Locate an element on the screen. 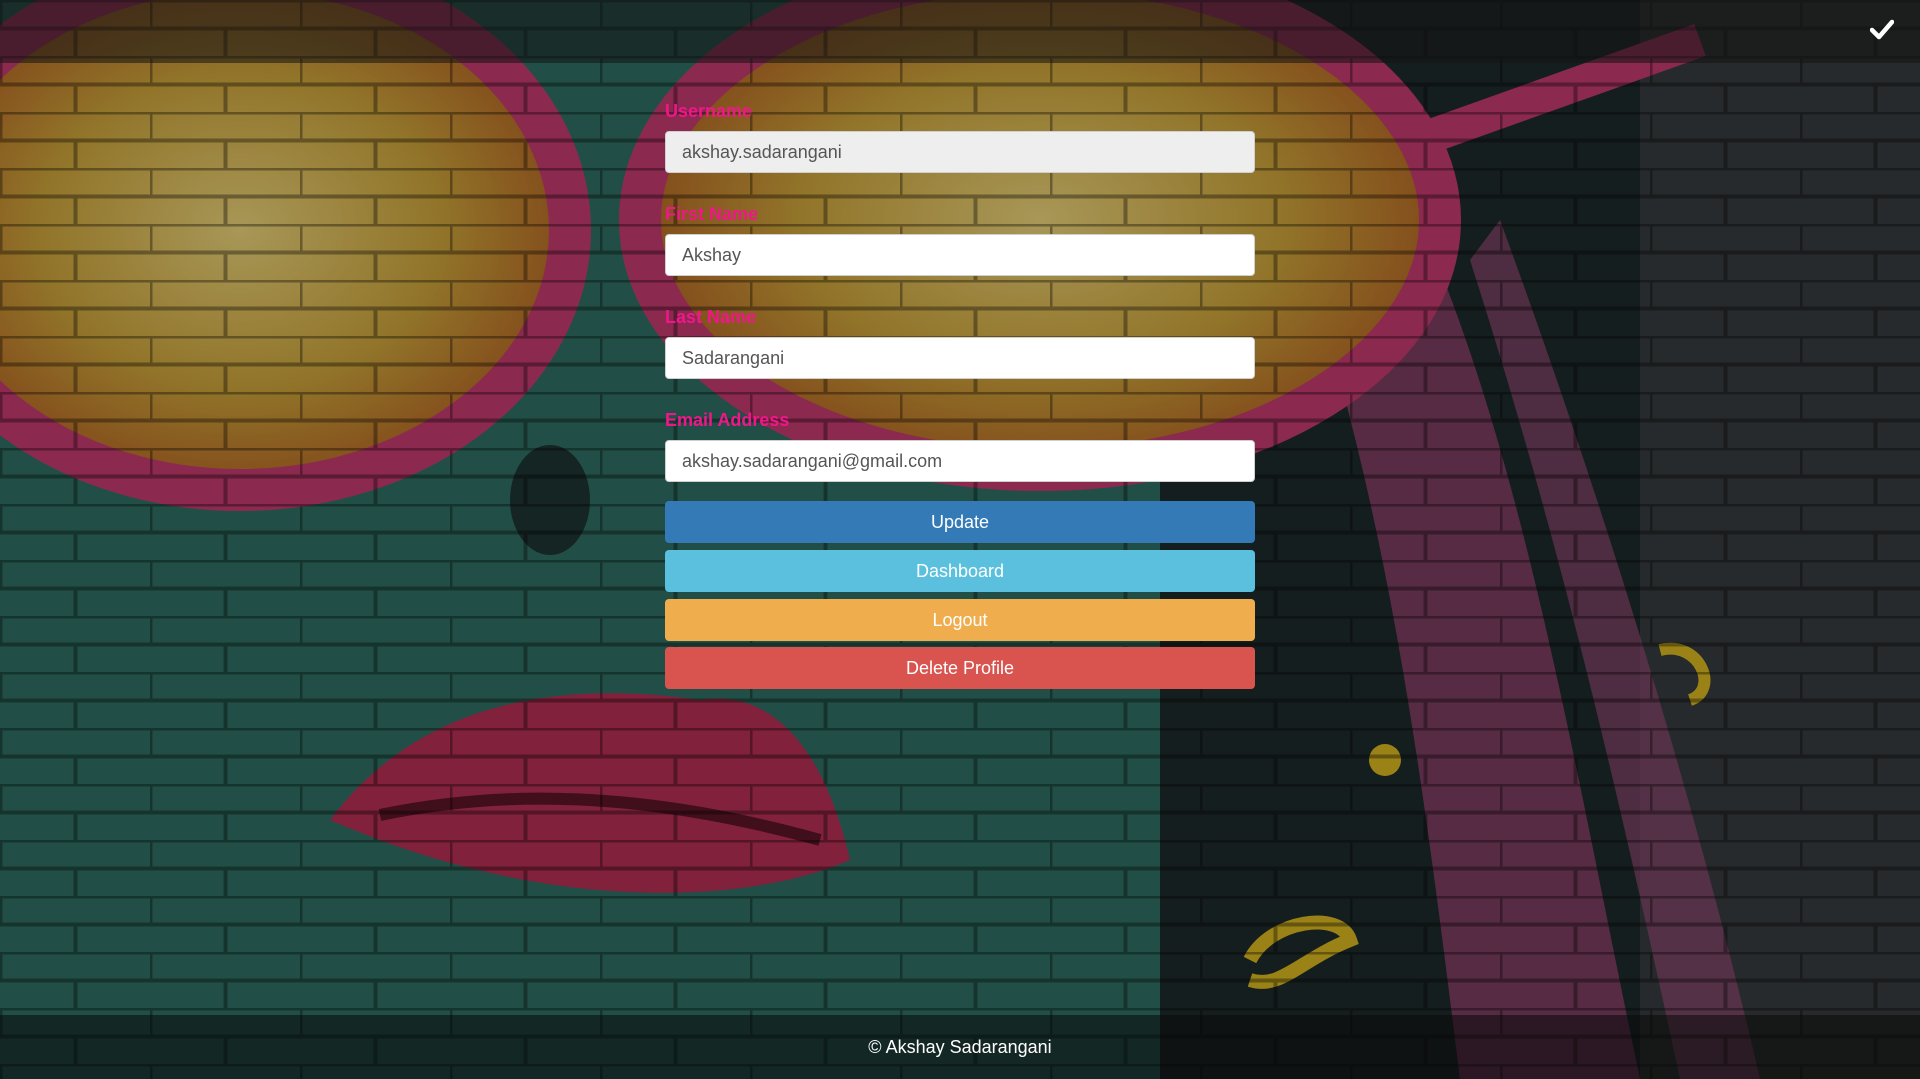 This screenshot has width=1920, height=1079. check-icon is located at coordinates (1882, 29).